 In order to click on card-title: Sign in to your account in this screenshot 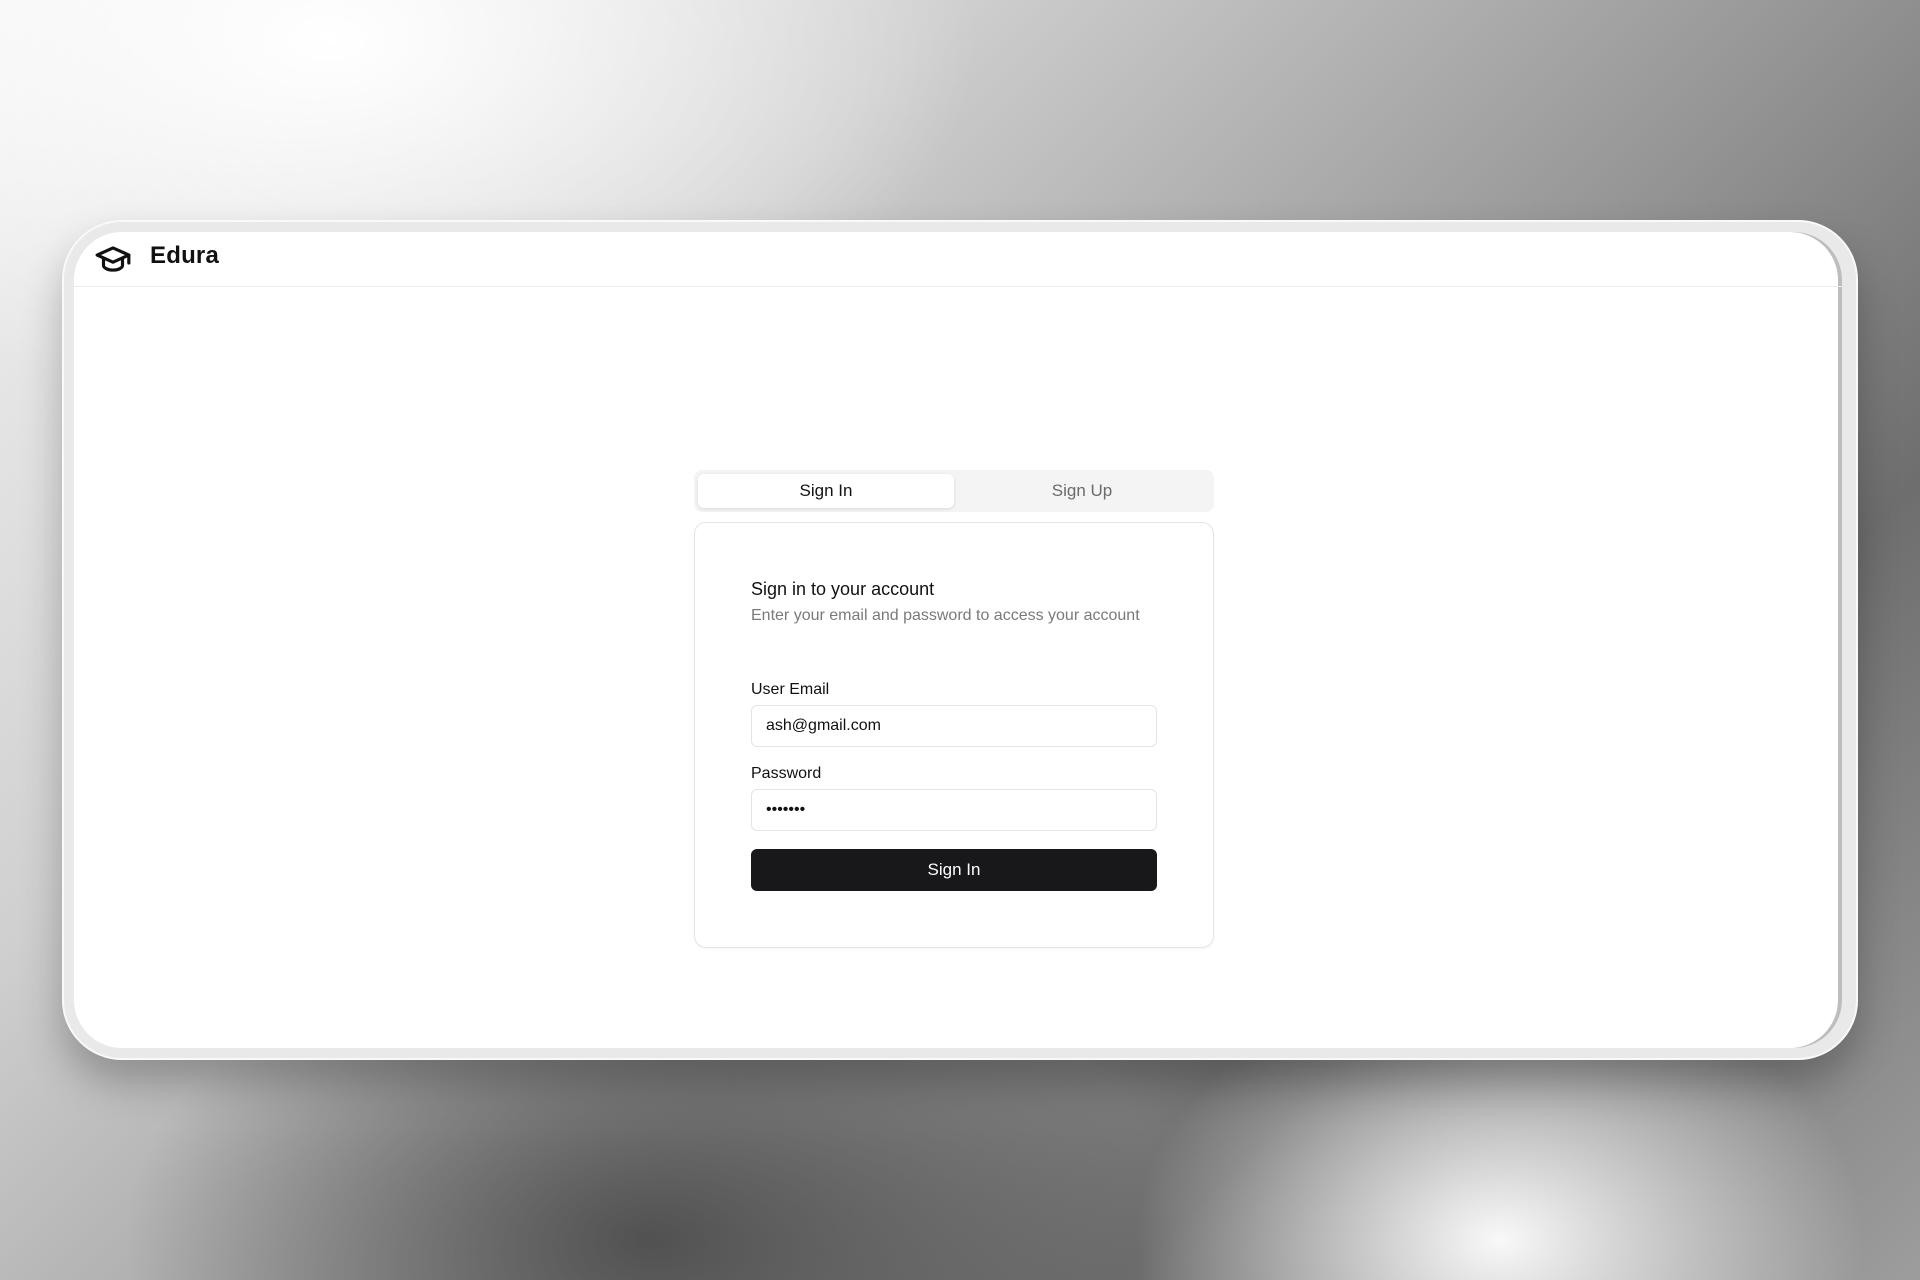, I will do `click(843, 589)`.